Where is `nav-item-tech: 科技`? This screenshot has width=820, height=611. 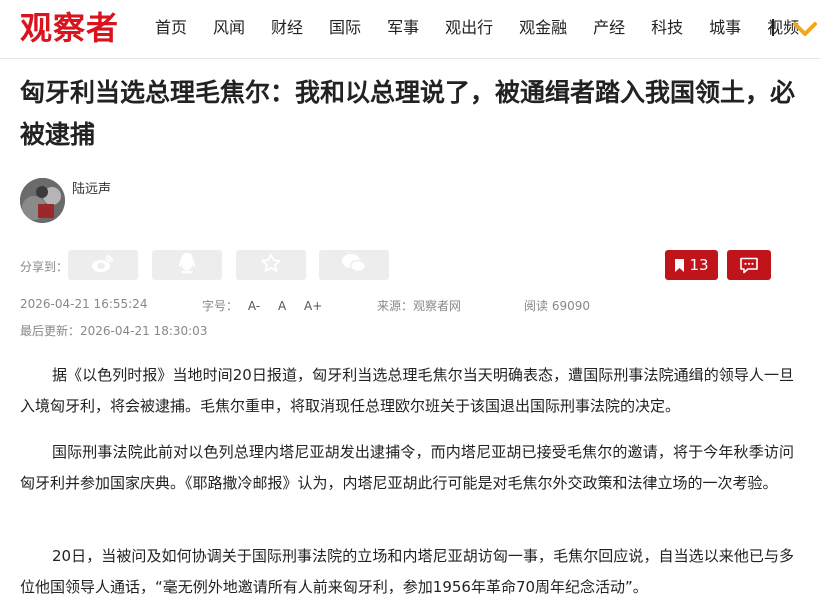 nav-item-tech: 科技 is located at coordinates (667, 28).